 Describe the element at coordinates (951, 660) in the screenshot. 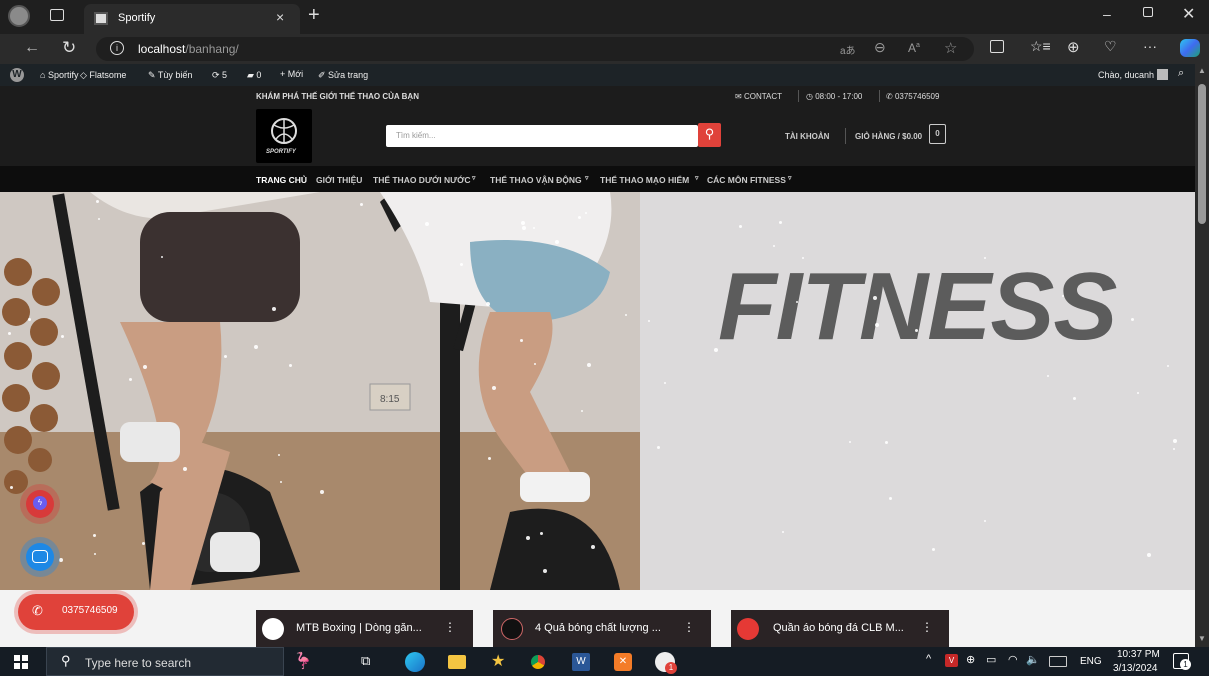

I see `tray-app-icon: V` at that location.